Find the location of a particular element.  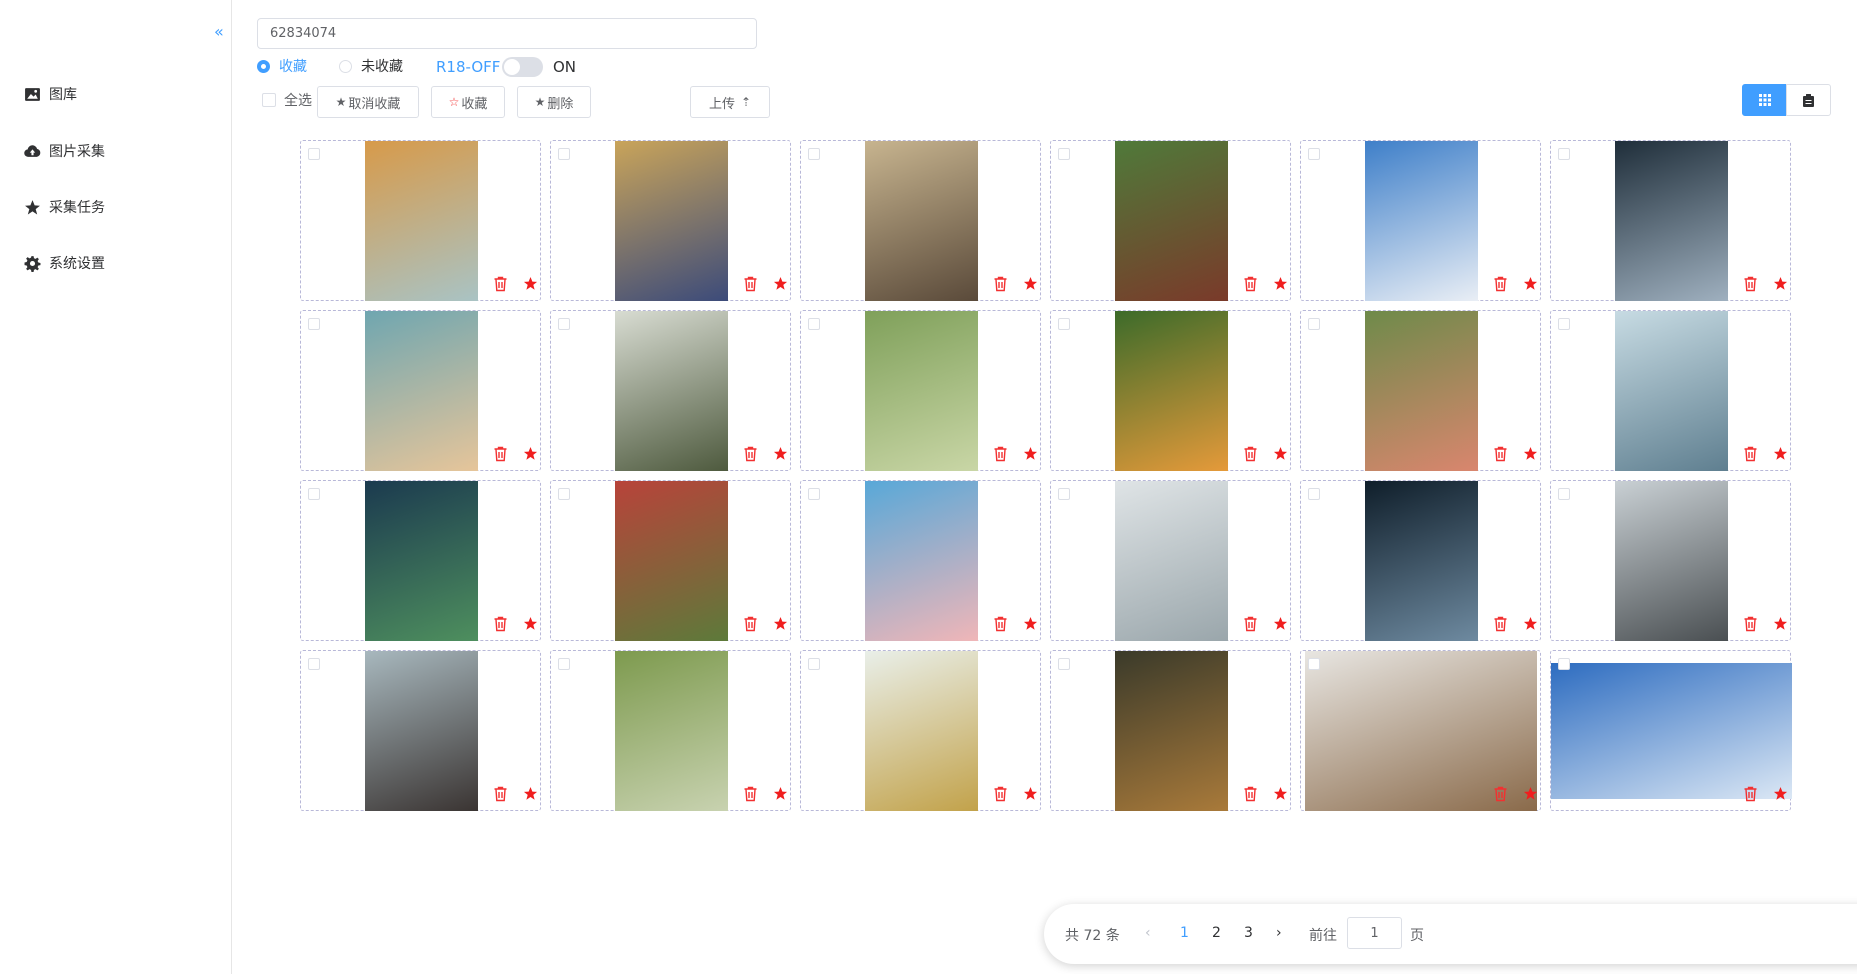

r18-toggle is located at coordinates (522, 67).